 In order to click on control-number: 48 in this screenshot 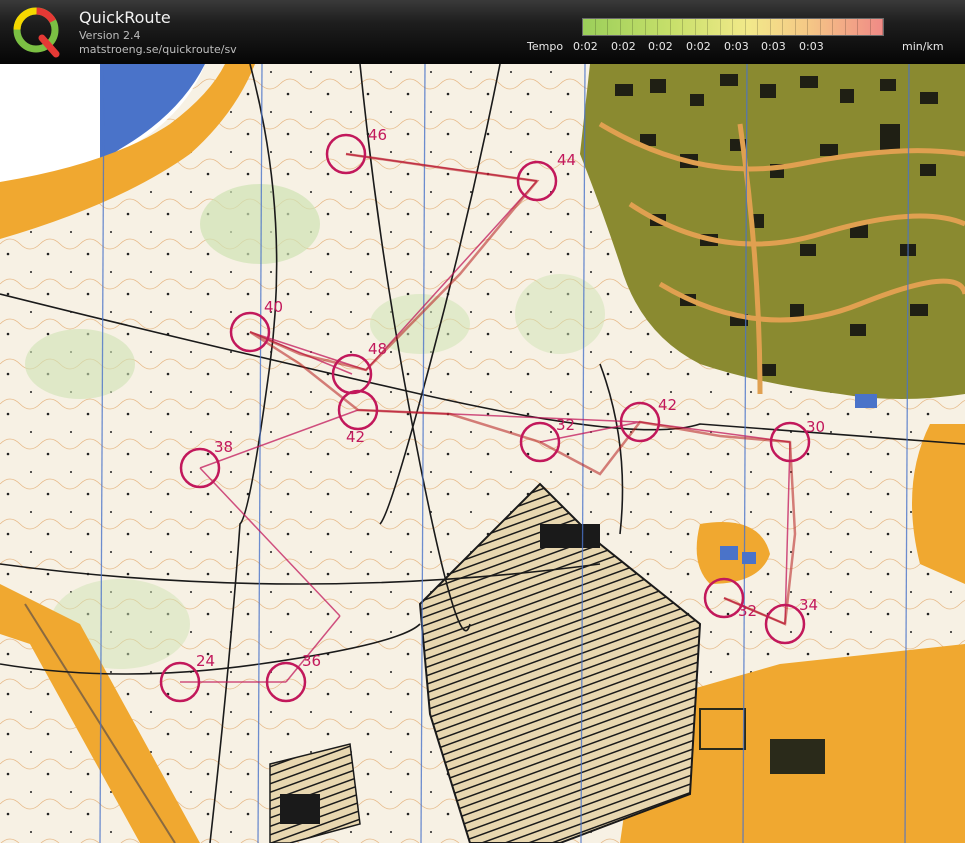, I will do `click(377, 349)`.